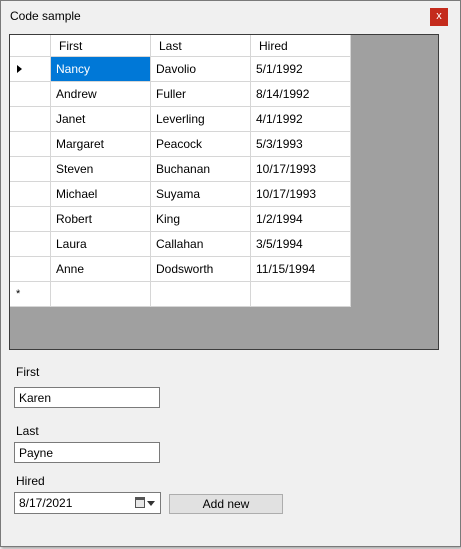  I want to click on grid-row: Laura Callahan 3/5/1994, so click(180, 244).